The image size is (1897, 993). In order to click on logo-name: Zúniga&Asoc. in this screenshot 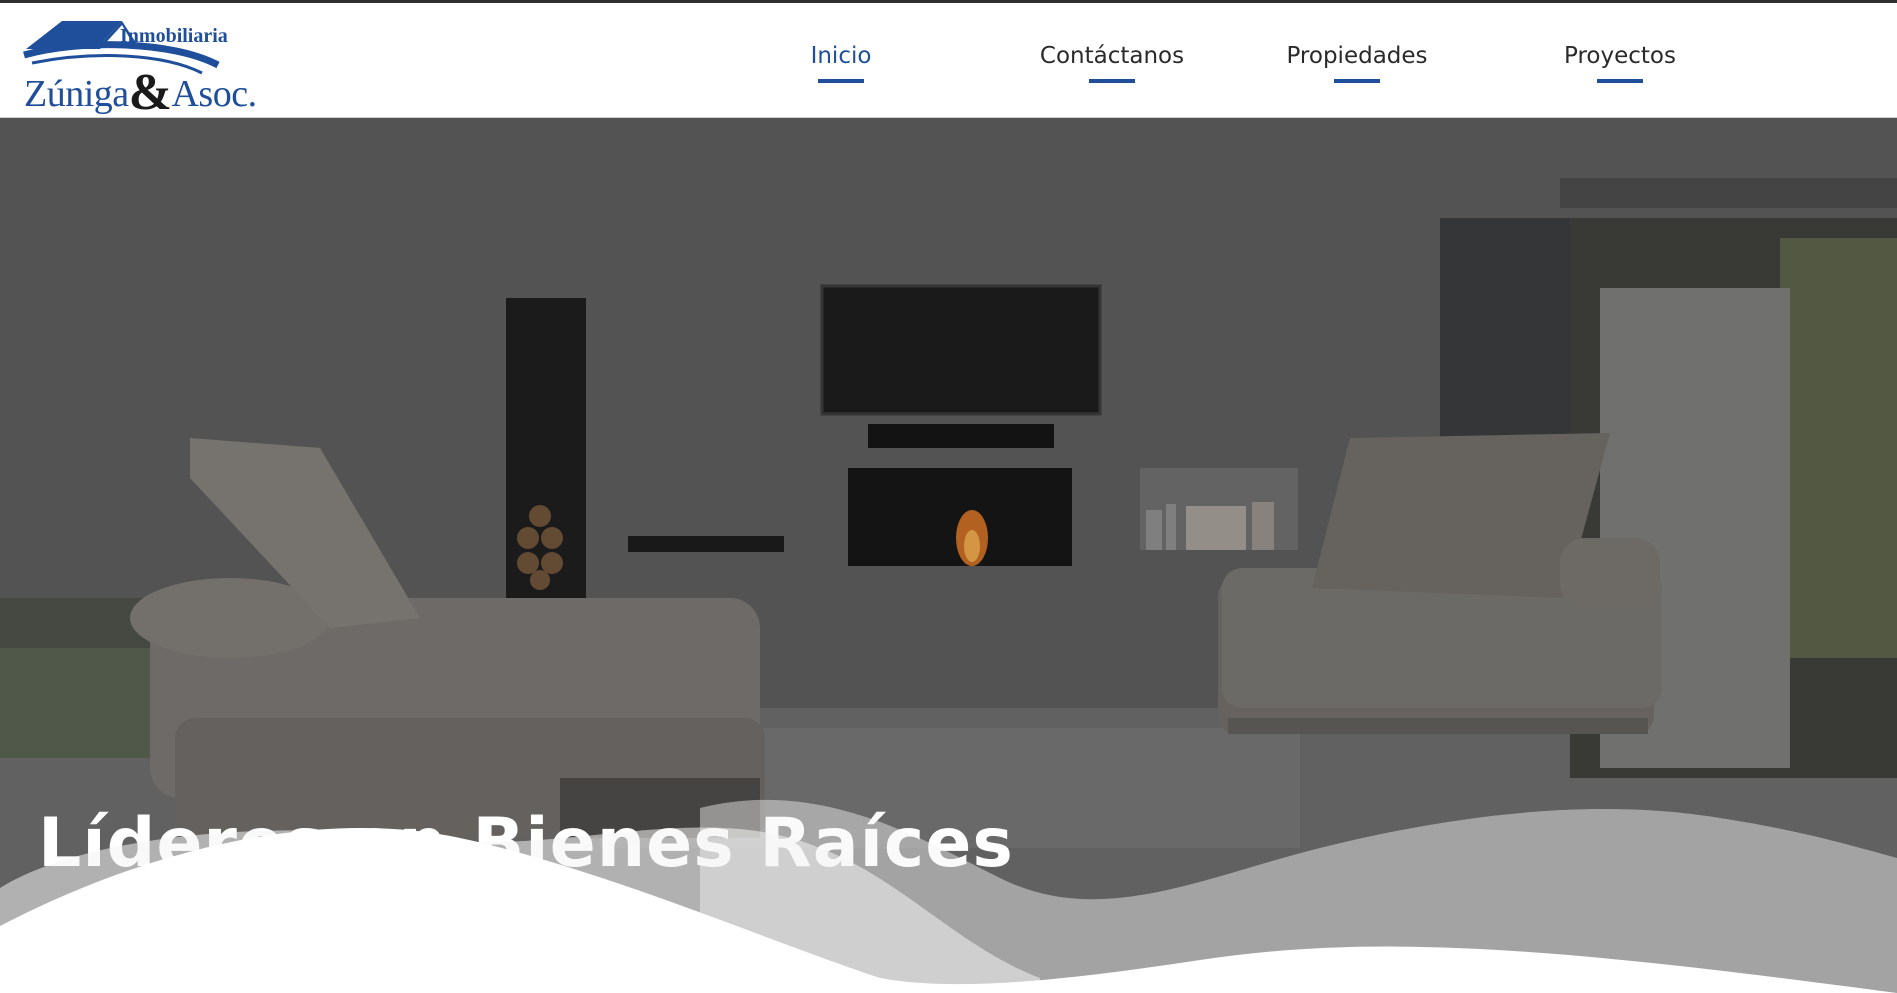, I will do `click(140, 92)`.